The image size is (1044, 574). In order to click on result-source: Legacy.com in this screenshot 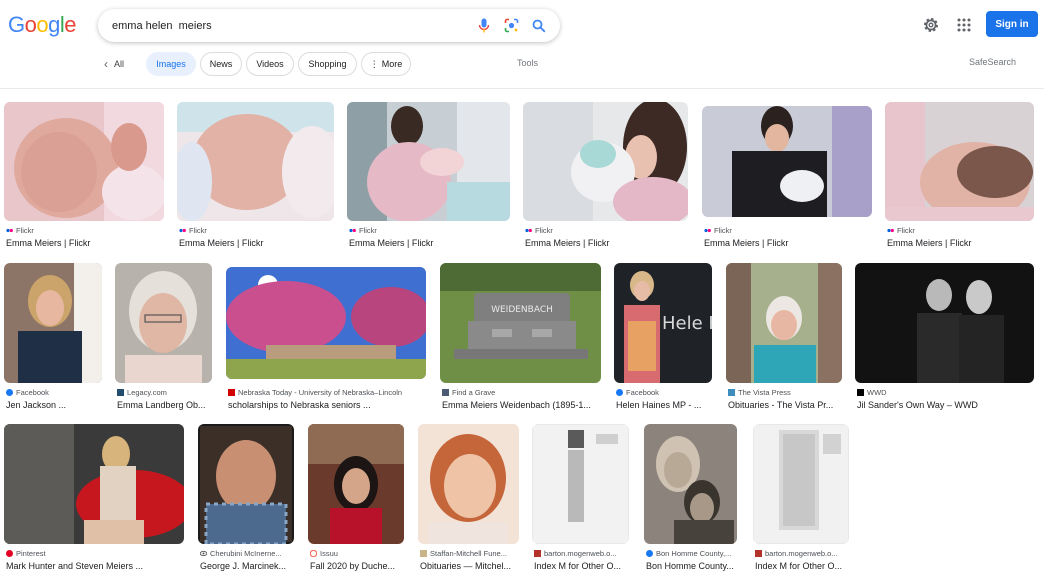, I will do `click(142, 392)`.